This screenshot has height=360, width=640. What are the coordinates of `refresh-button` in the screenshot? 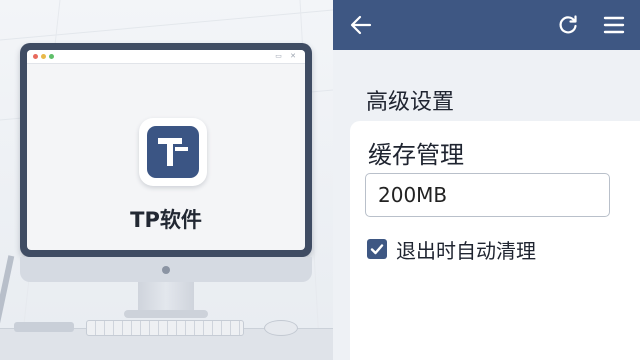 It's located at (568, 25).